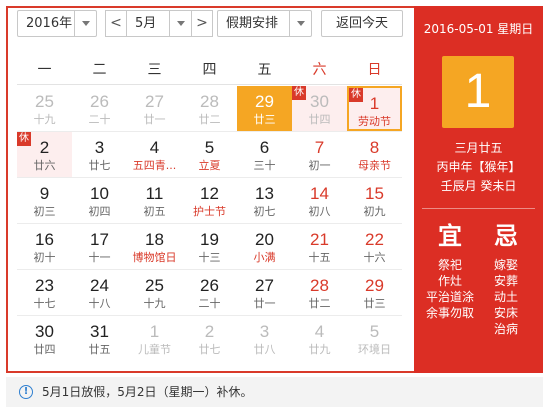 Image resolution: width=548 pixels, height=409 pixels. What do you see at coordinates (374, 154) in the screenshot?
I see `day-cell: 8 母亲节` at bounding box center [374, 154].